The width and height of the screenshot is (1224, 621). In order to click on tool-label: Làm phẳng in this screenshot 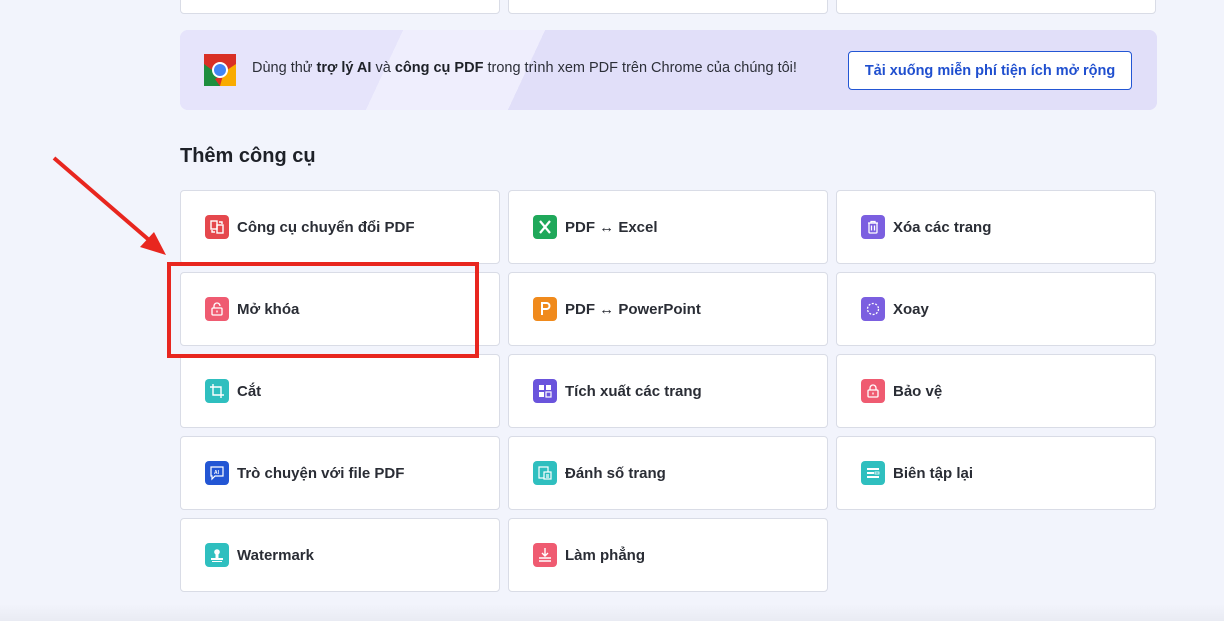, I will do `click(605, 555)`.